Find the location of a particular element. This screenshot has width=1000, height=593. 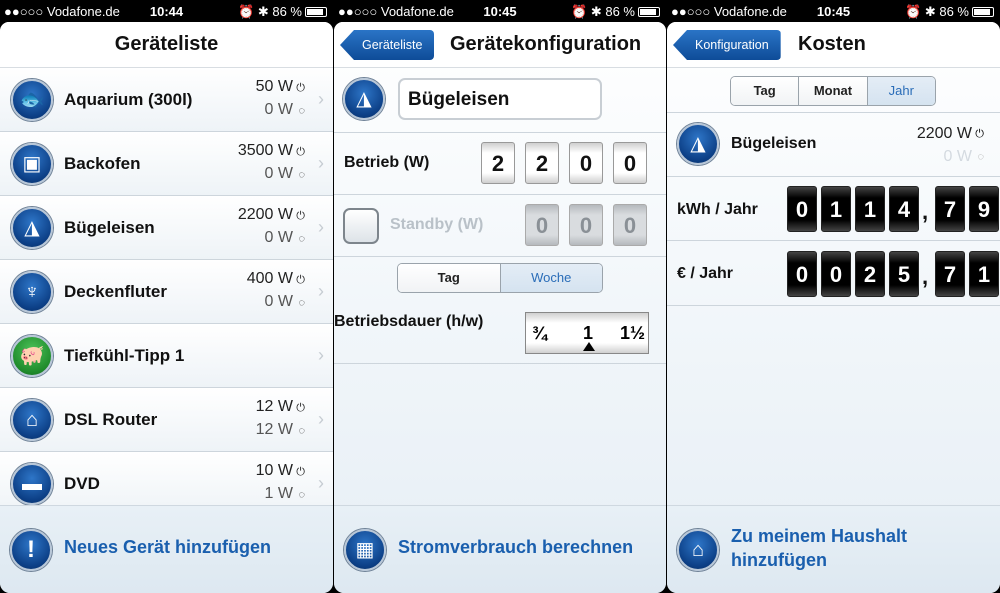

router-icon: ⌂ is located at coordinates (32, 420).